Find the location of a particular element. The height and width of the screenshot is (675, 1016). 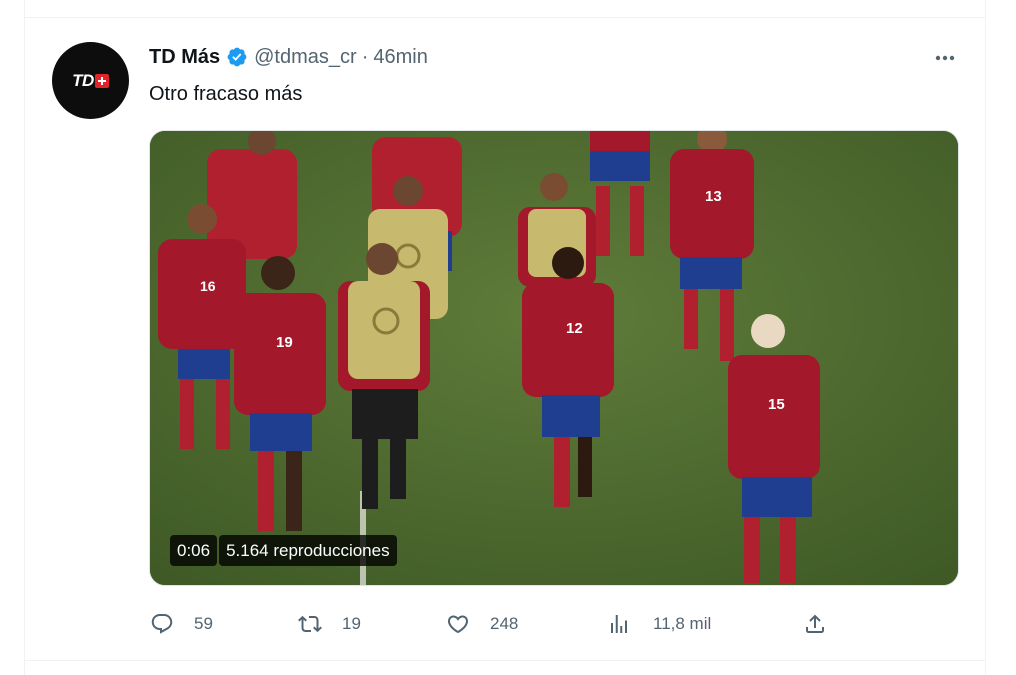

jersey-number-12: 12 is located at coordinates (574, 328).